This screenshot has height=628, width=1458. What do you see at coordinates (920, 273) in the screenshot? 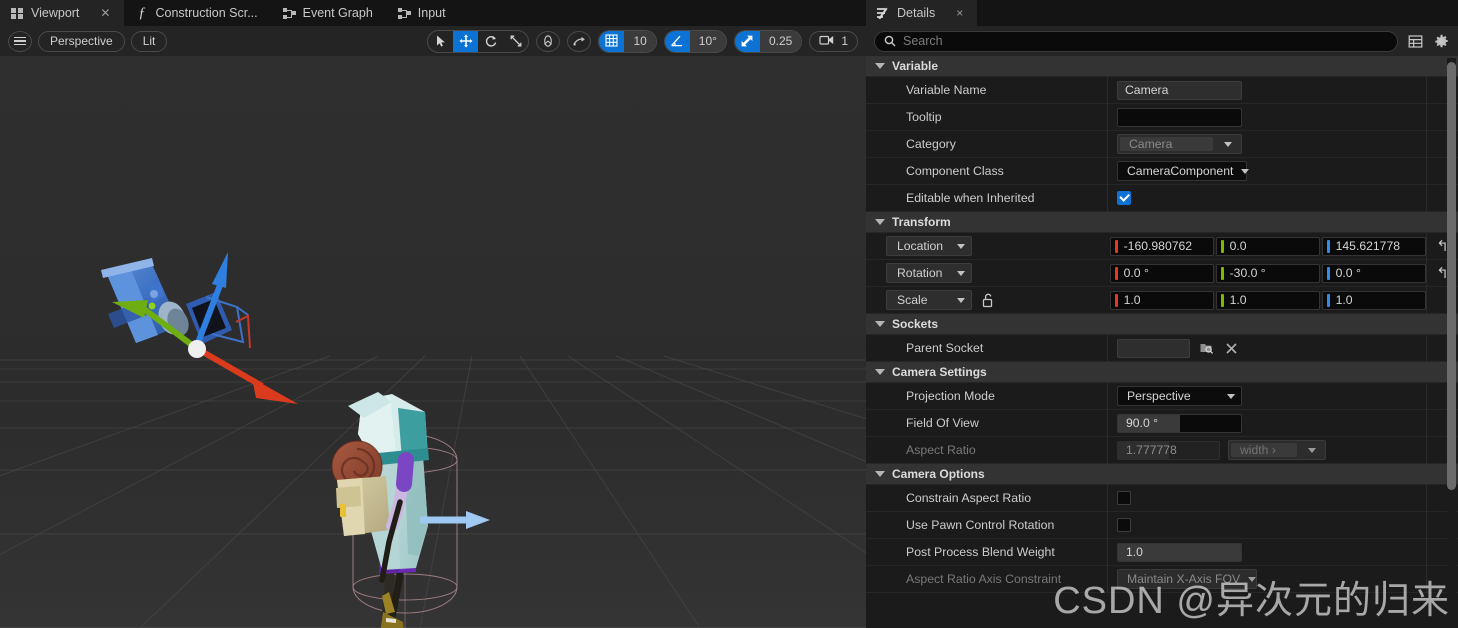
I see `property-label: Rotation` at bounding box center [920, 273].